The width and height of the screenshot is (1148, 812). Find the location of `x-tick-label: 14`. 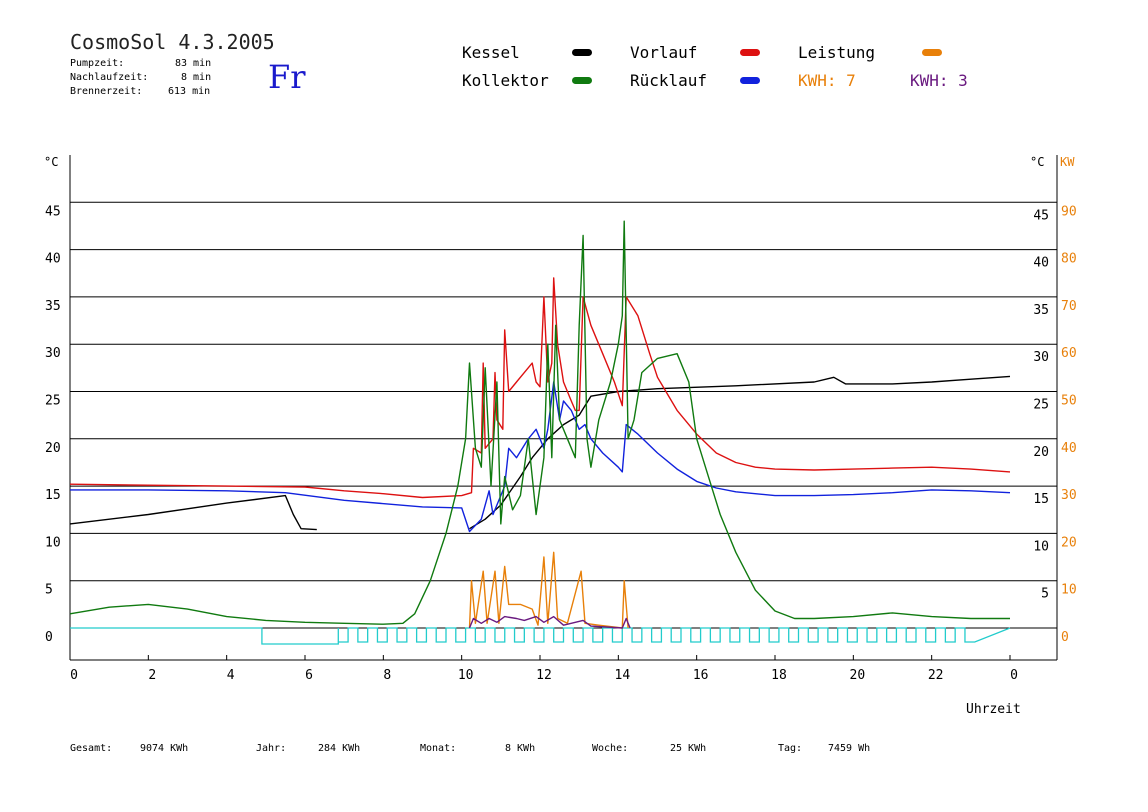

x-tick-label: 14 is located at coordinates (623, 675).